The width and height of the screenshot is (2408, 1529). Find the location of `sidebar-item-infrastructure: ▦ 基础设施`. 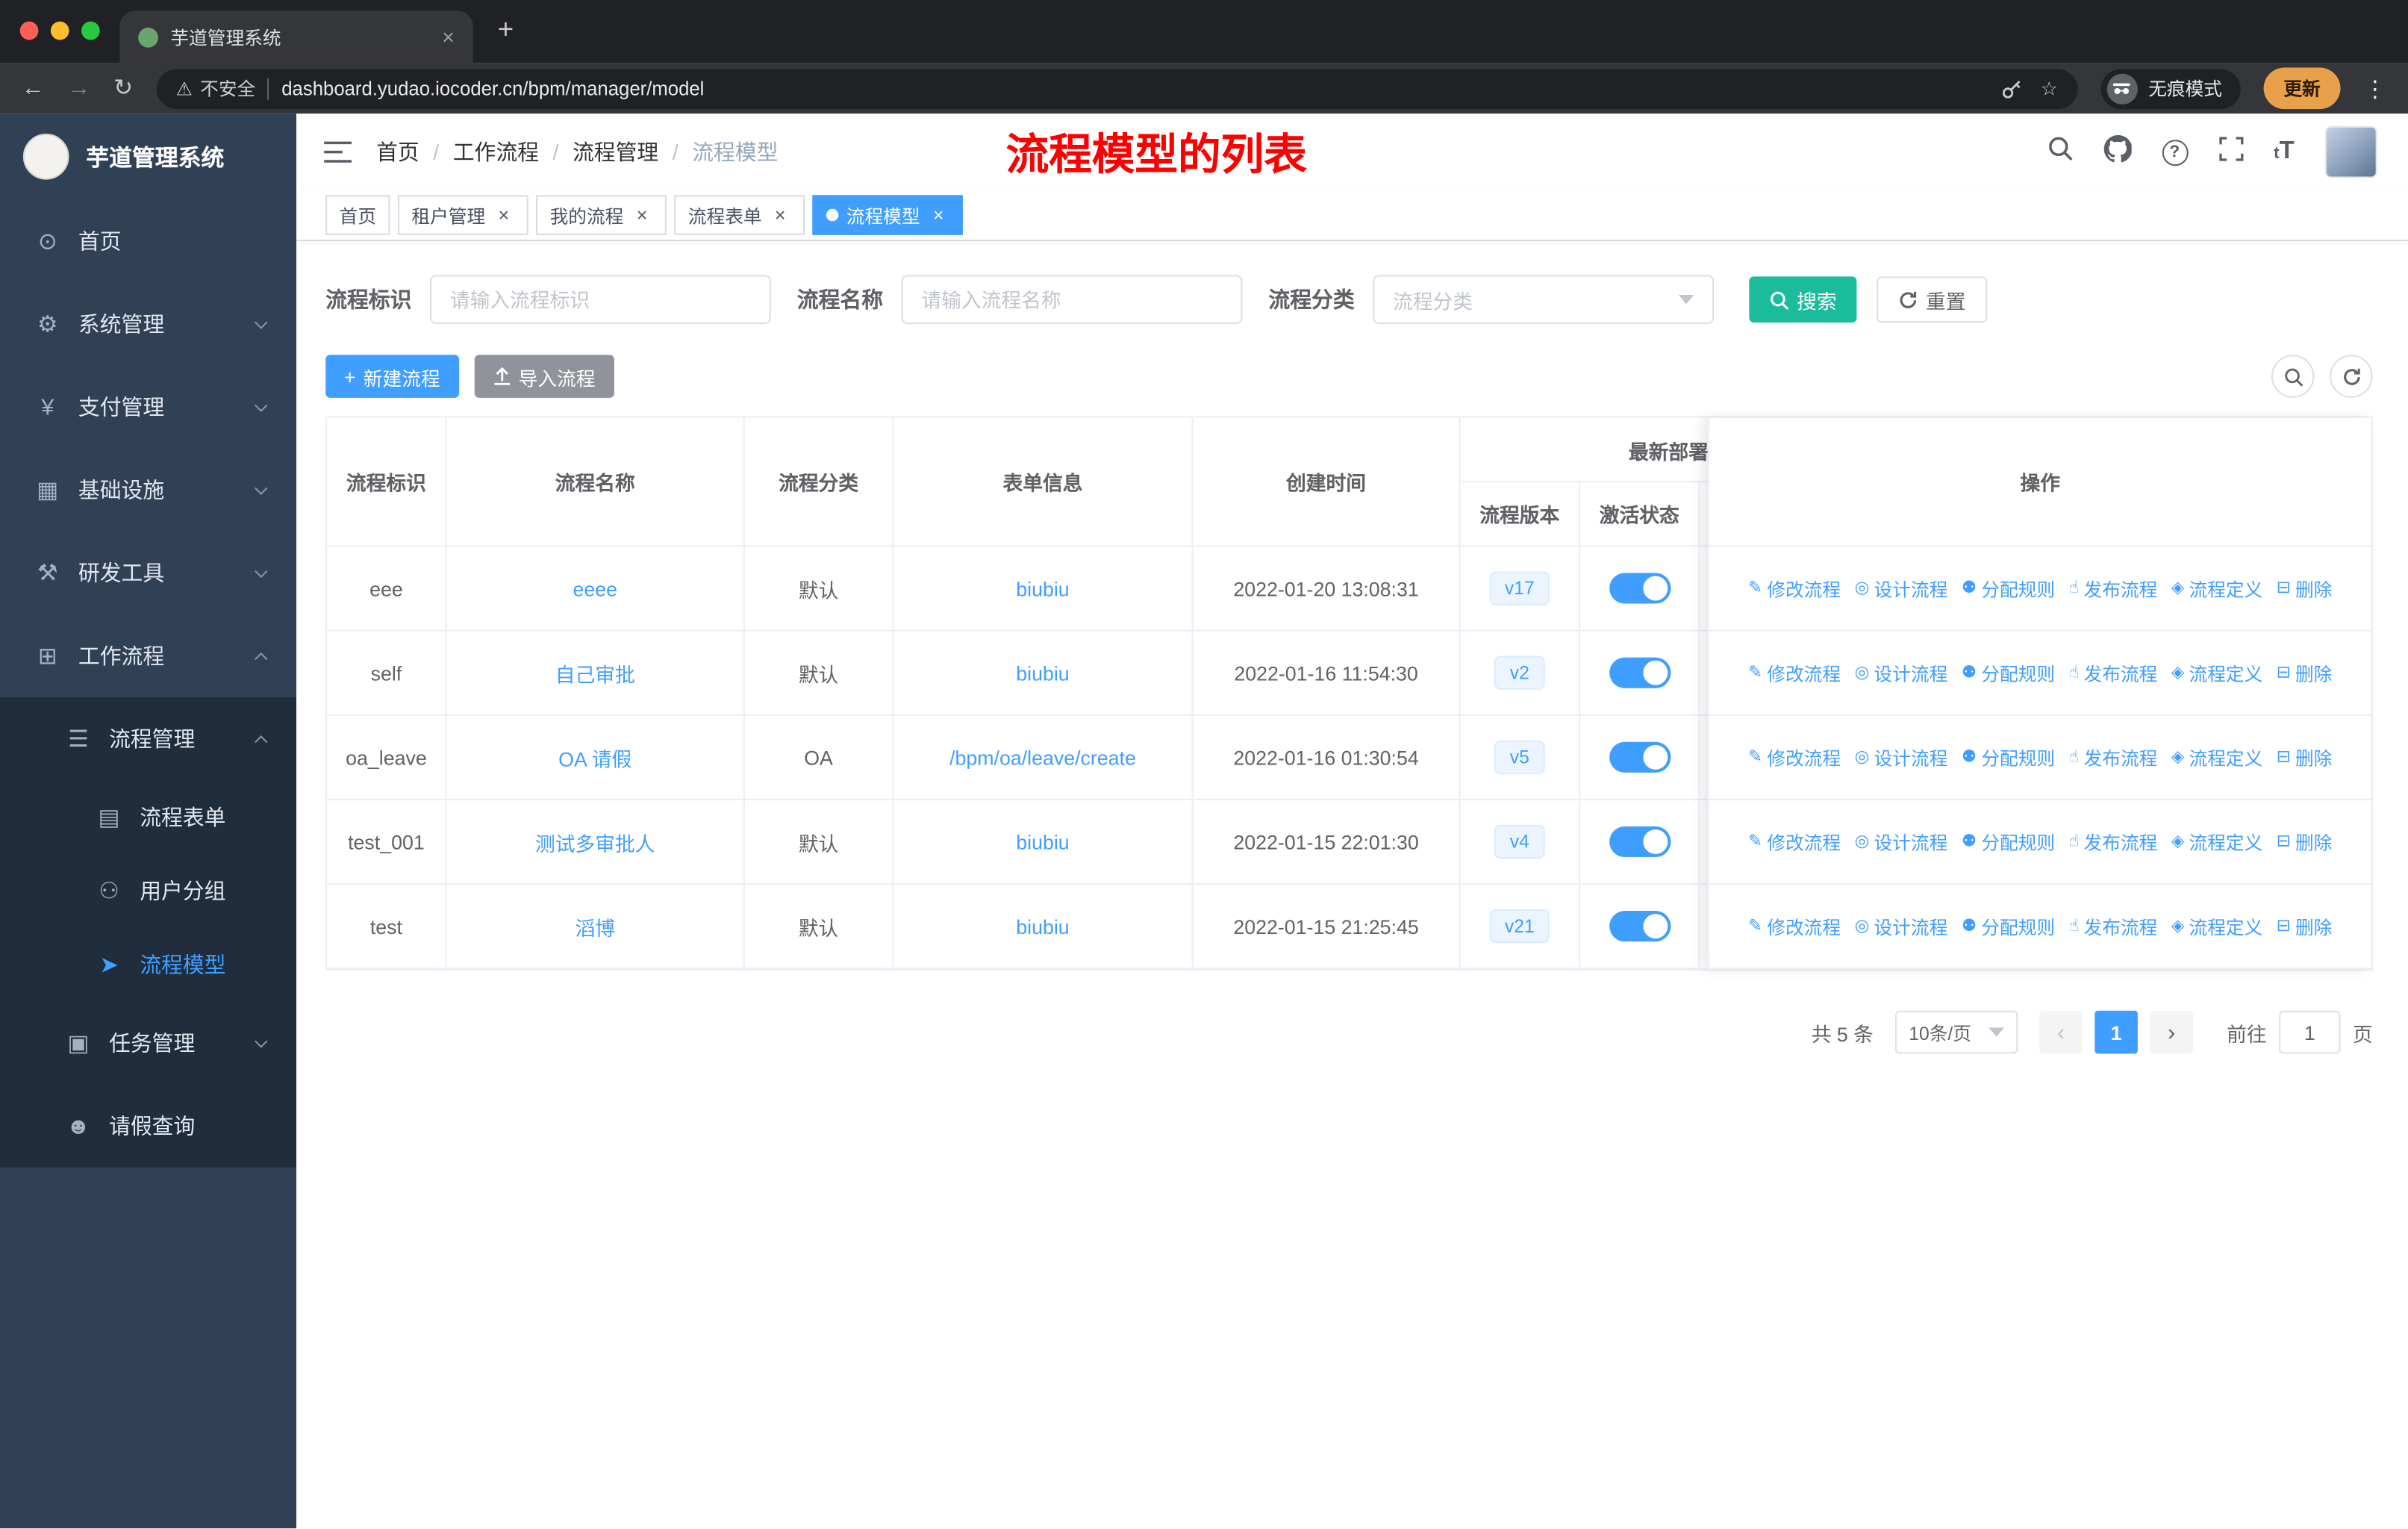

sidebar-item-infrastructure: ▦ 基础设施 is located at coordinates (148, 490).